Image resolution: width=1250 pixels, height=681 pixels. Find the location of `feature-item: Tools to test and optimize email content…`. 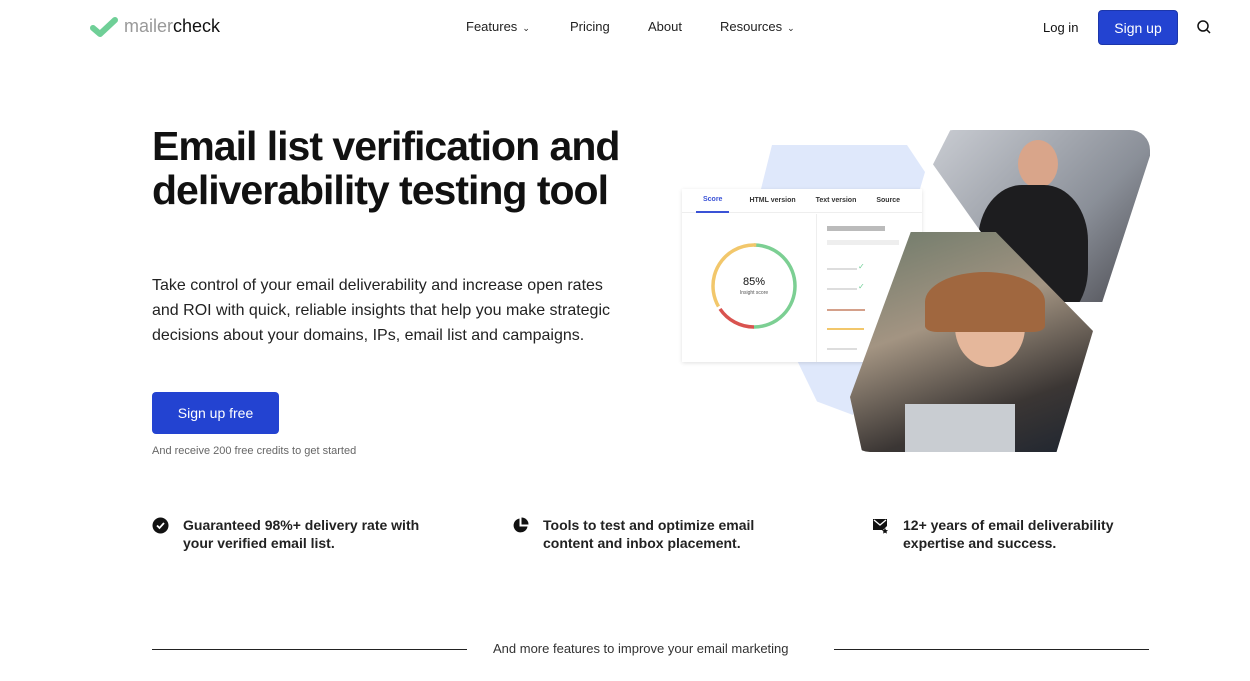

feature-item: Tools to test and optimize email content… is located at coordinates (647, 534).